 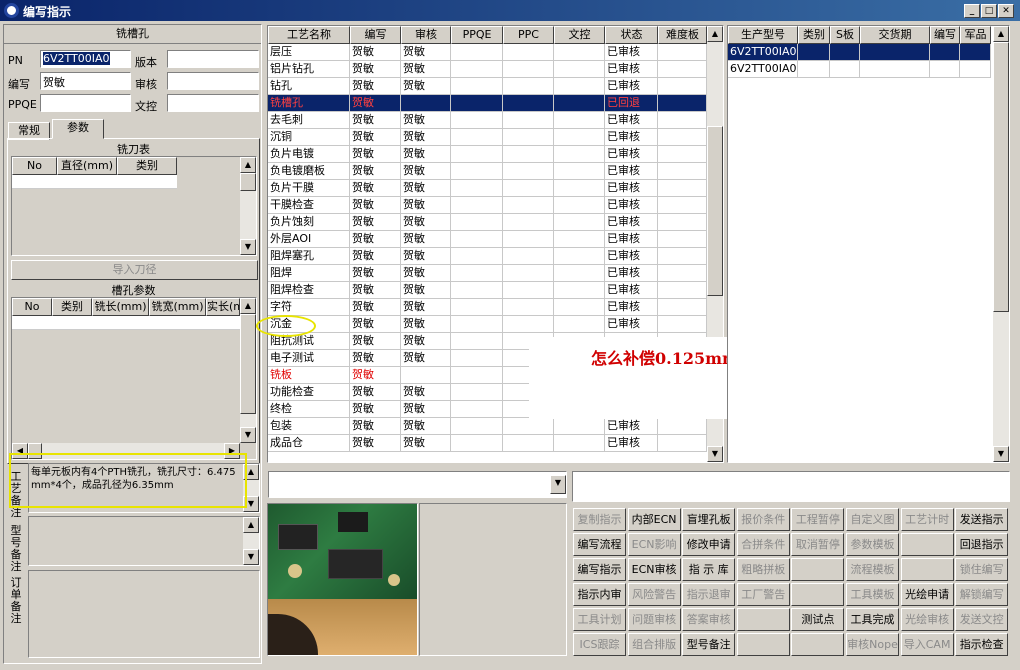 I want to click on action-button-r4-c0: 工具计划, so click(x=599, y=619).